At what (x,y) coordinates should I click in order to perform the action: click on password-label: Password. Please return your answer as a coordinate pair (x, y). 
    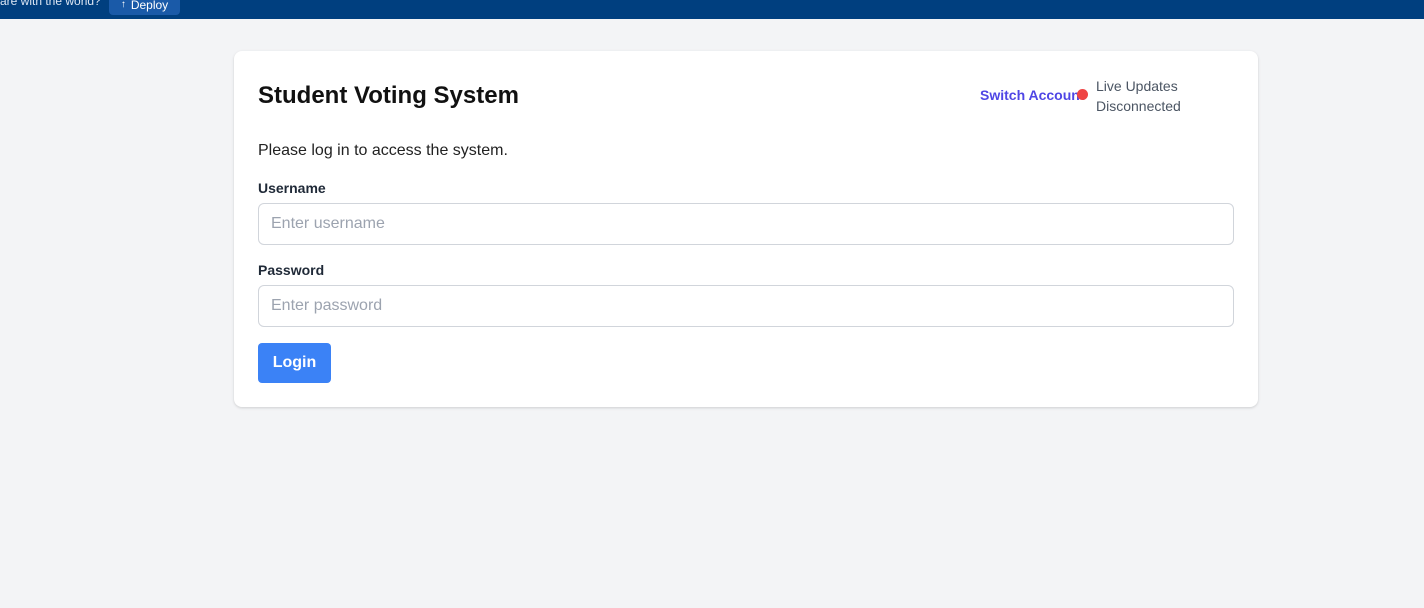
    Looking at the image, I should click on (291, 270).